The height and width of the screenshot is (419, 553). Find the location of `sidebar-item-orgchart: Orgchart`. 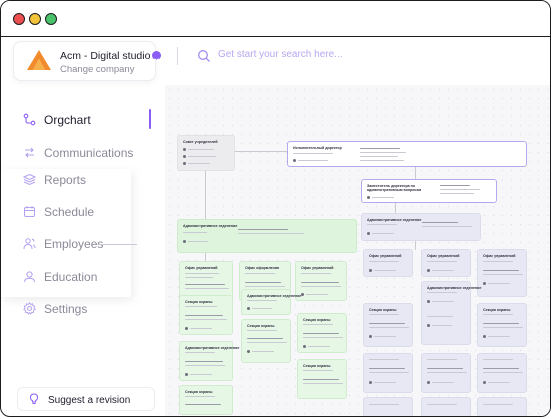

sidebar-item-orgchart: Orgchart is located at coordinates (76, 120).